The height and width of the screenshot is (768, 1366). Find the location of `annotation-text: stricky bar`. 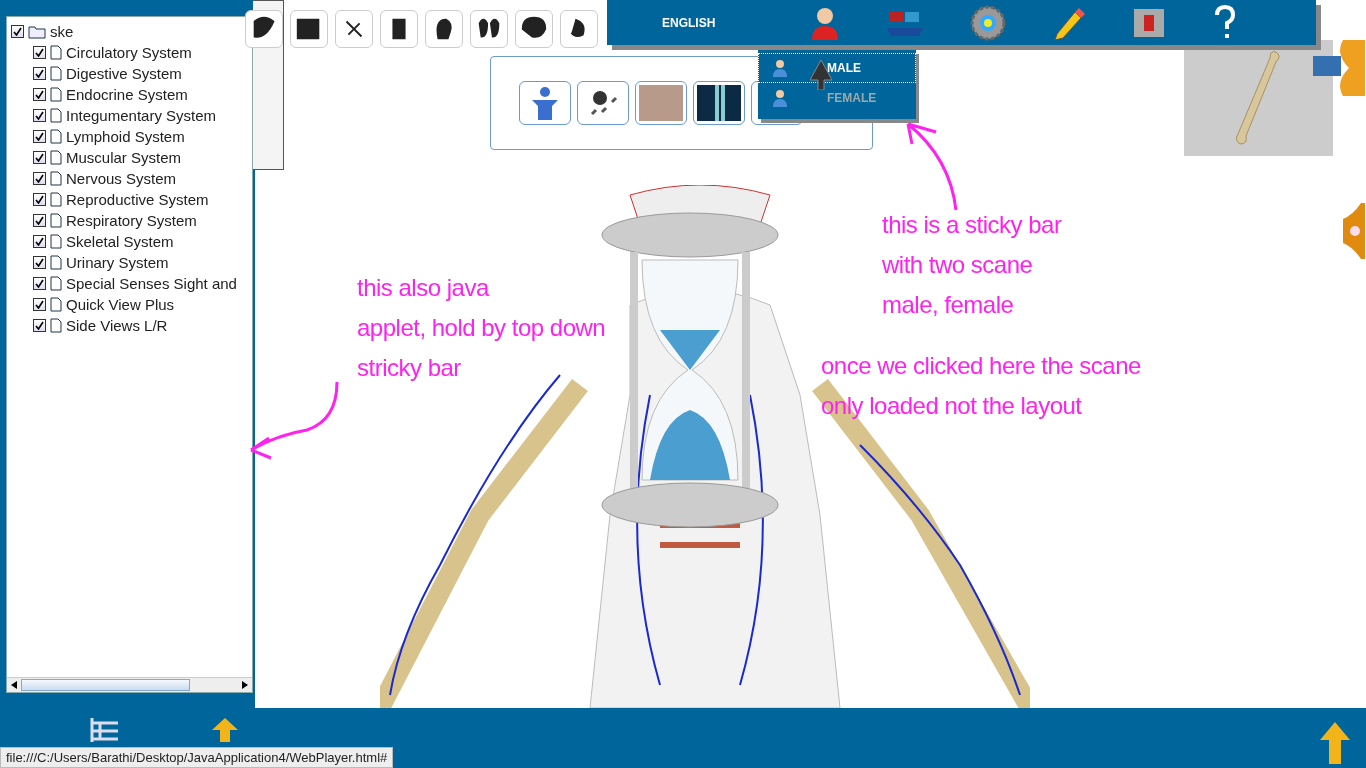

annotation-text: stricky bar is located at coordinates (409, 368).